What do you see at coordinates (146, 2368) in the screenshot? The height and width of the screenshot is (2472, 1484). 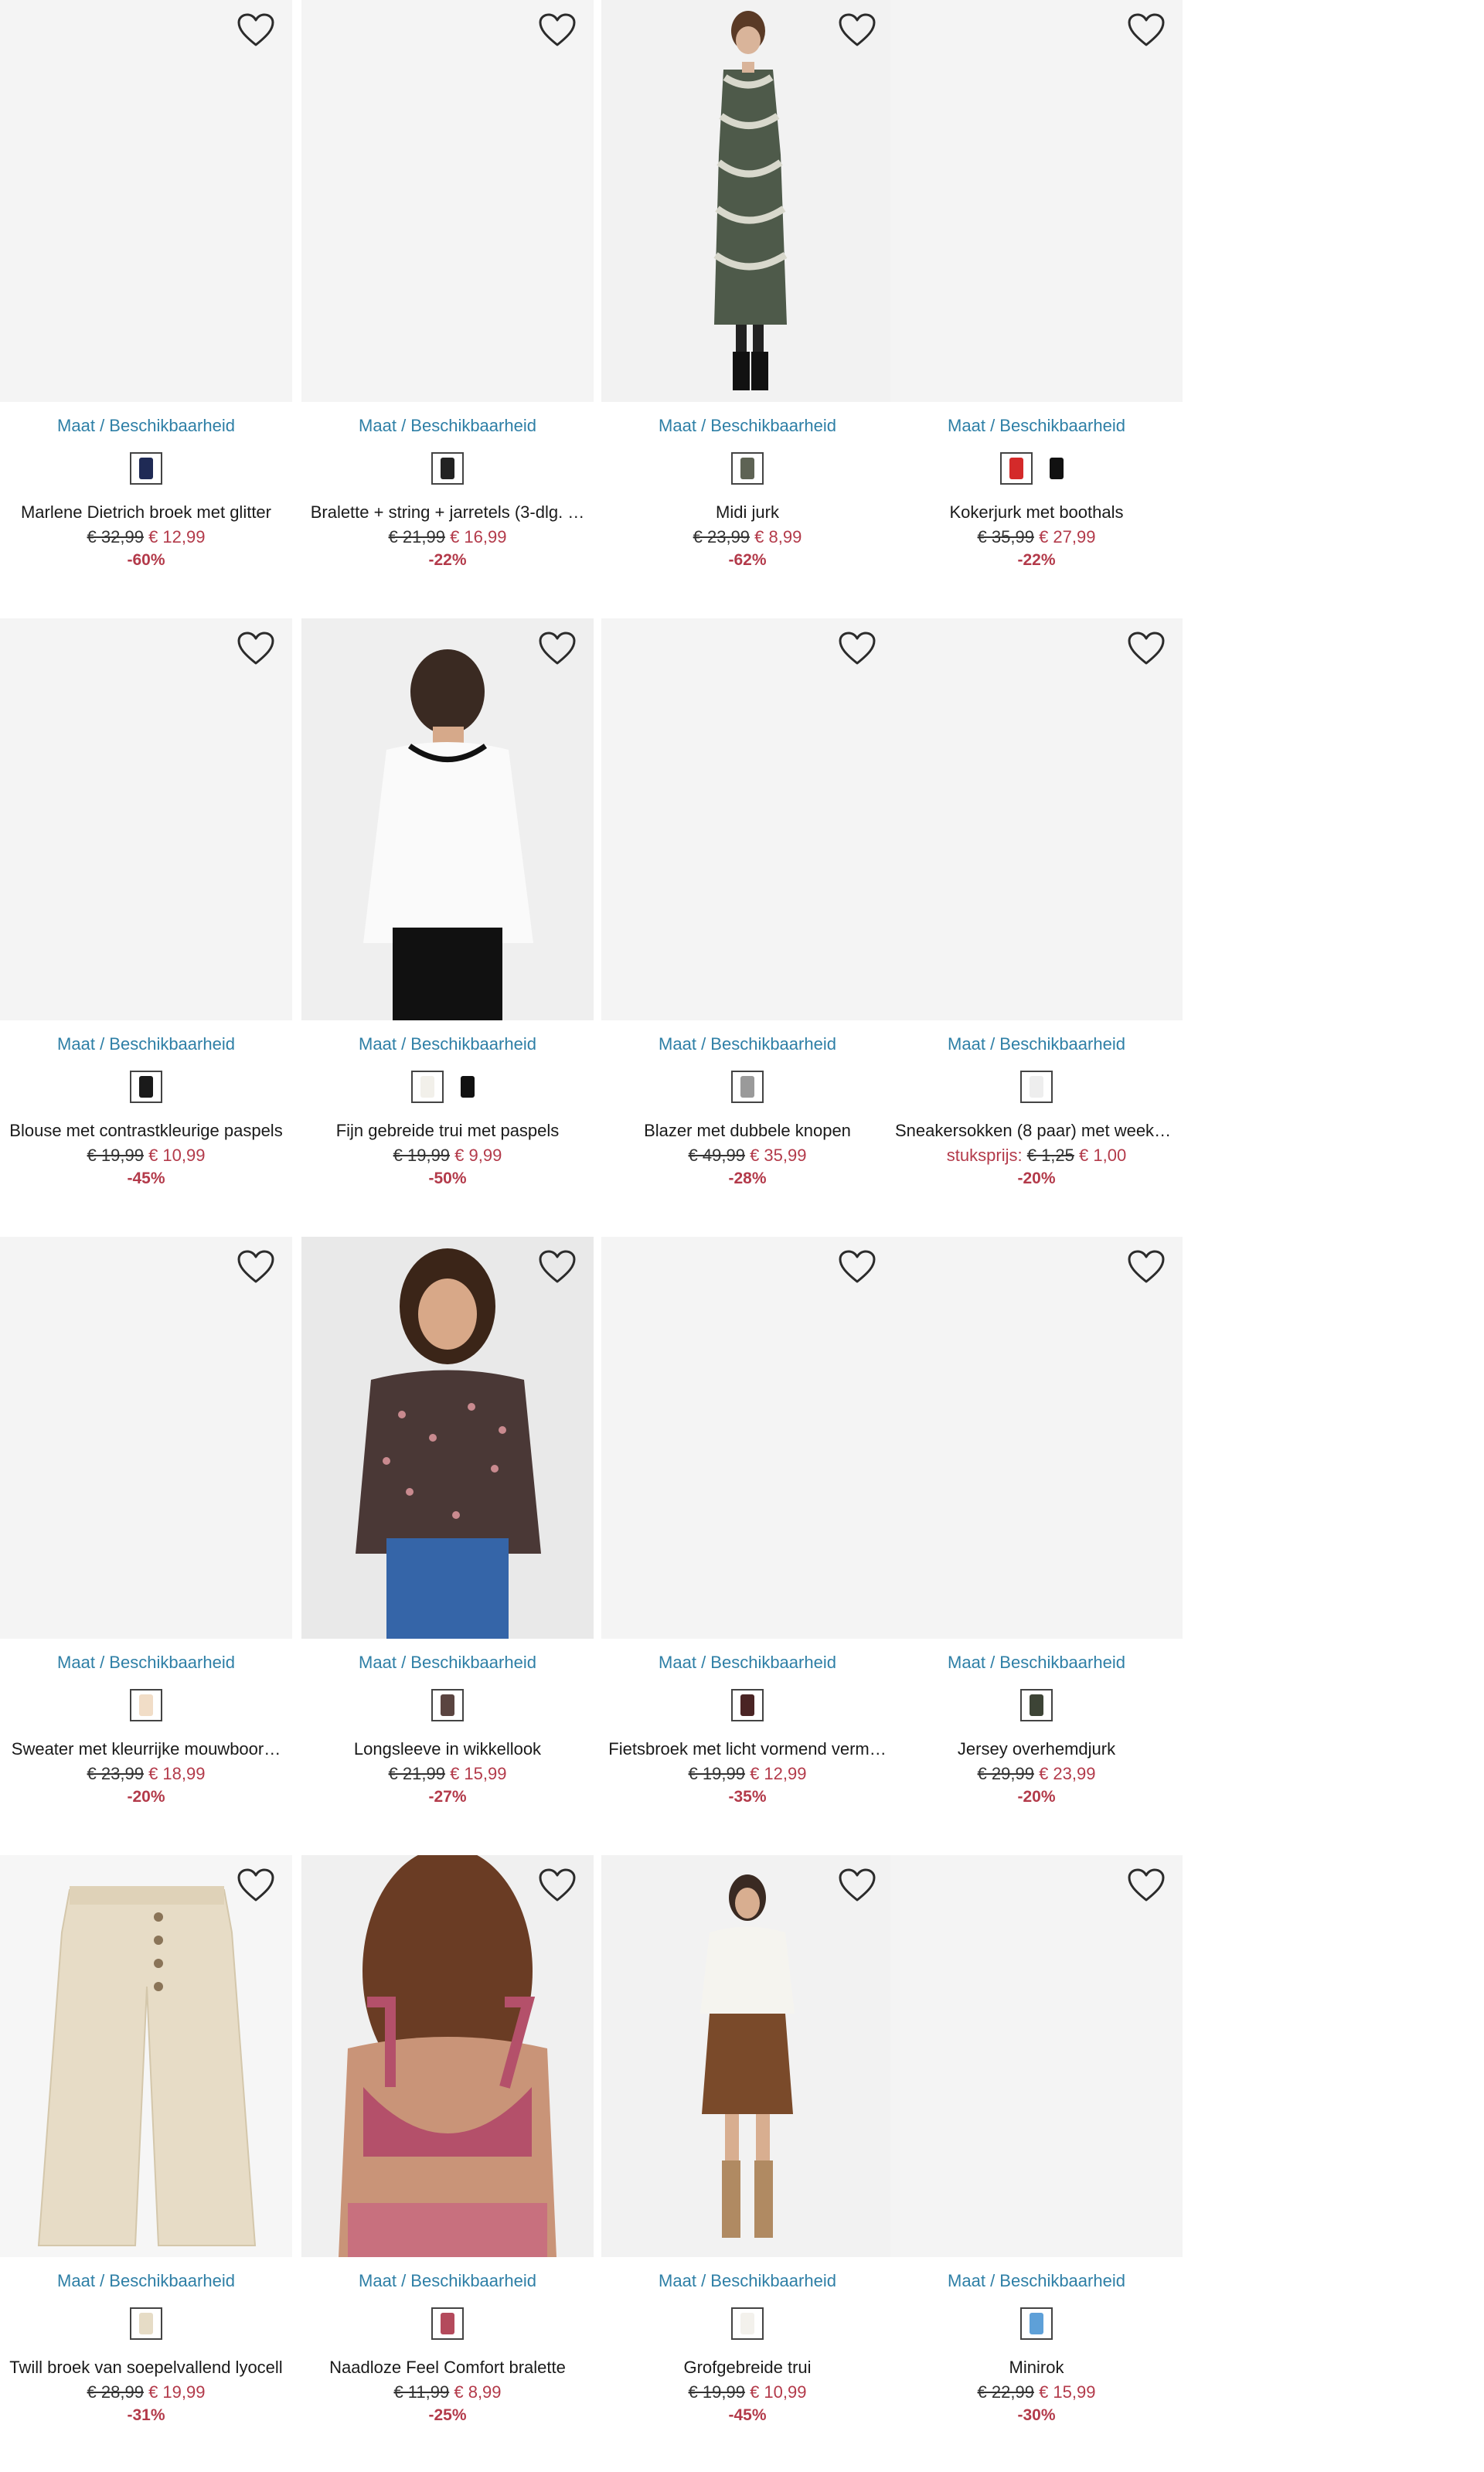 I see `product-name: Twill broek van soepelvallend lyocell` at bounding box center [146, 2368].